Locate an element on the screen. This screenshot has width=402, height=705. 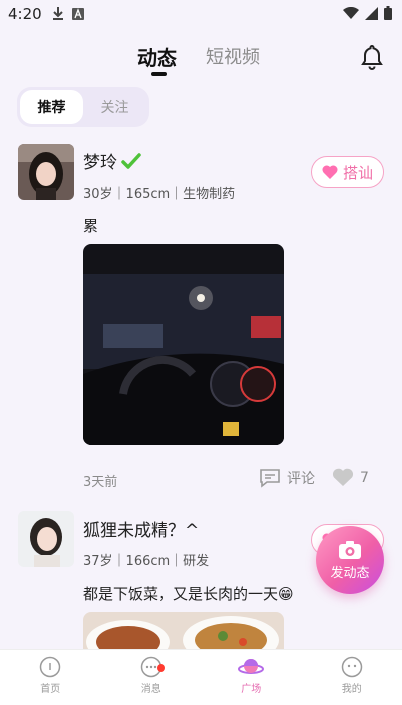
status-bar: 4:20 is located at coordinates (201, 14).